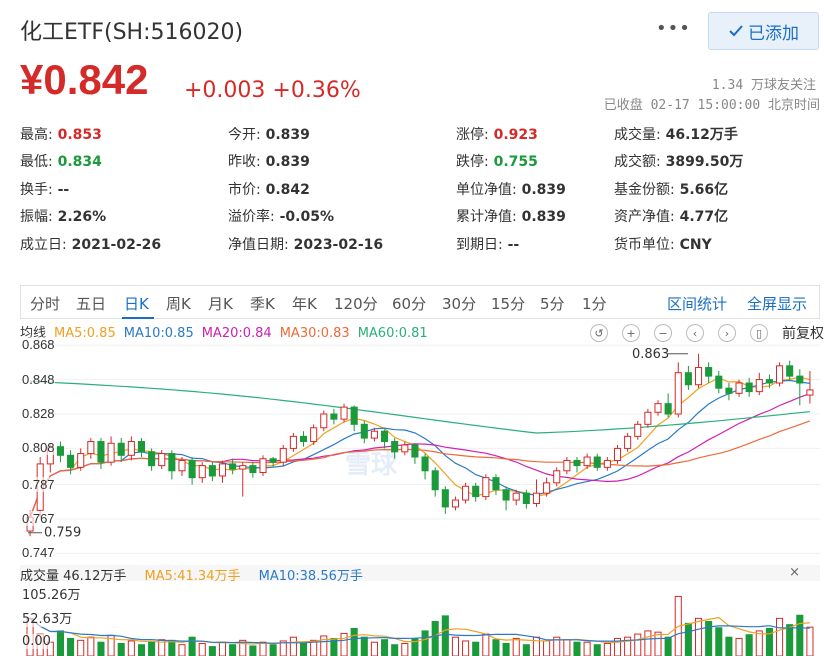 The height and width of the screenshot is (656, 824). I want to click on y-tick-label: 0.828, so click(38, 413).